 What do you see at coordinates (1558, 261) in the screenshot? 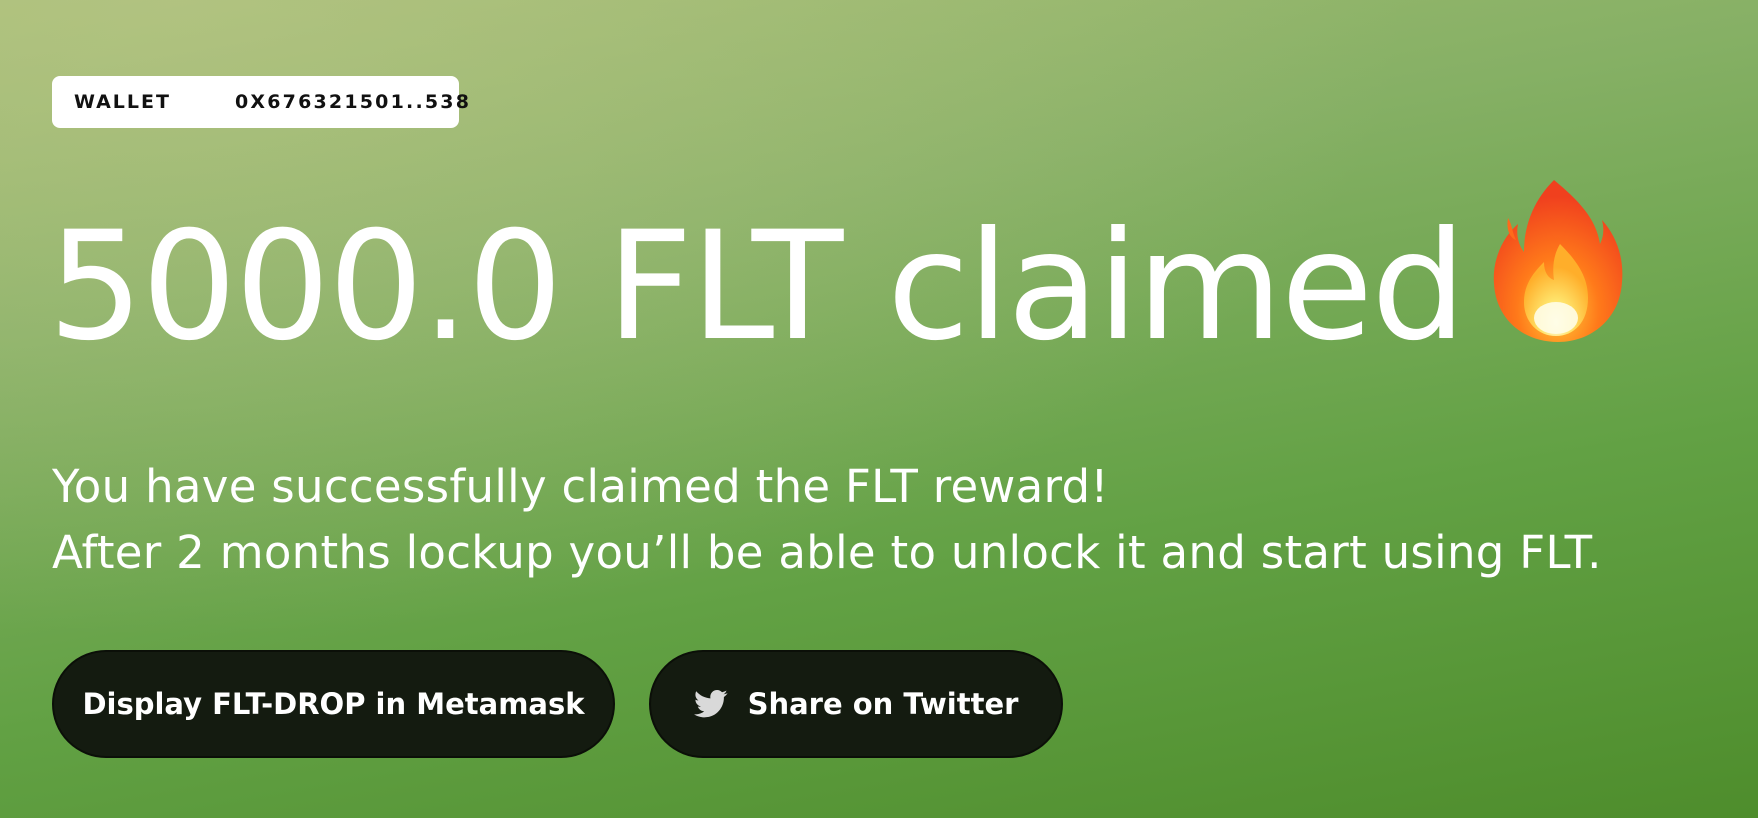
I see `fire-icon` at bounding box center [1558, 261].